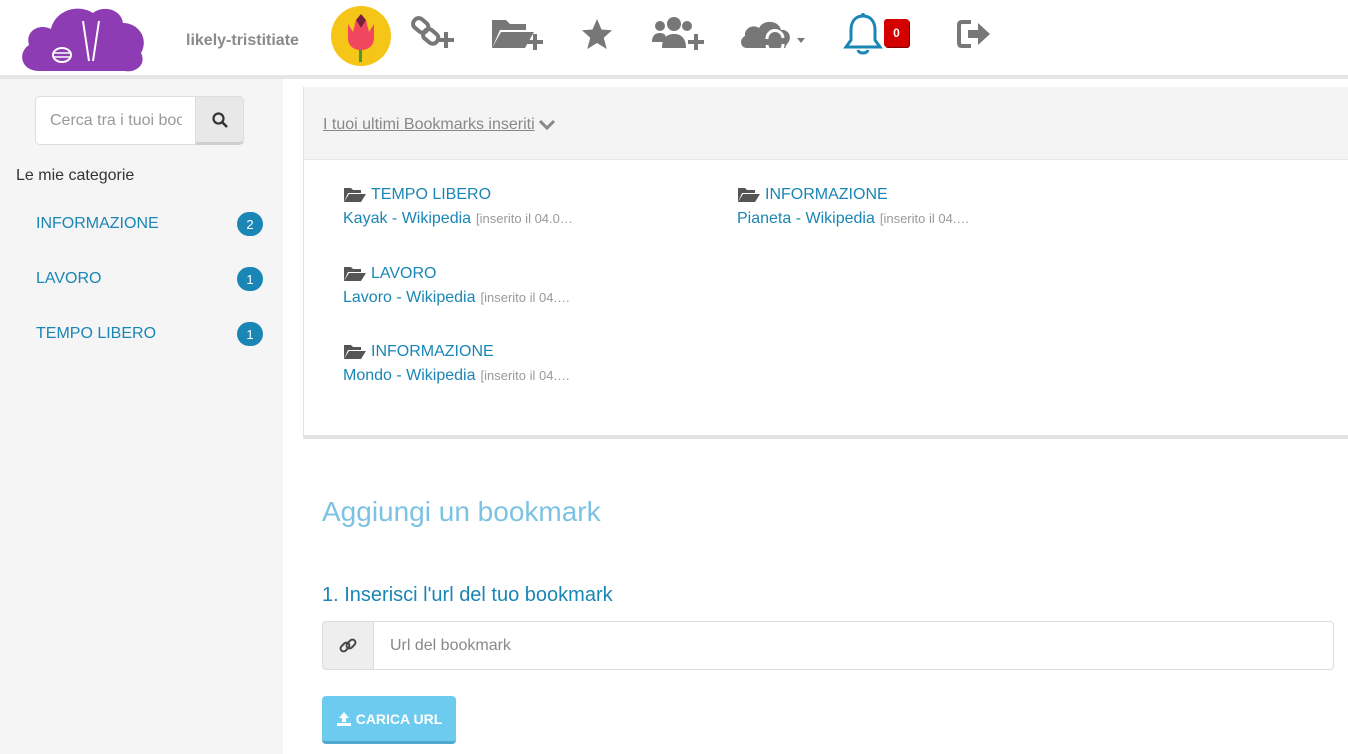 The image size is (1348, 754). I want to click on bookmark-title-link: Pianeta - Wikipedia, so click(806, 219).